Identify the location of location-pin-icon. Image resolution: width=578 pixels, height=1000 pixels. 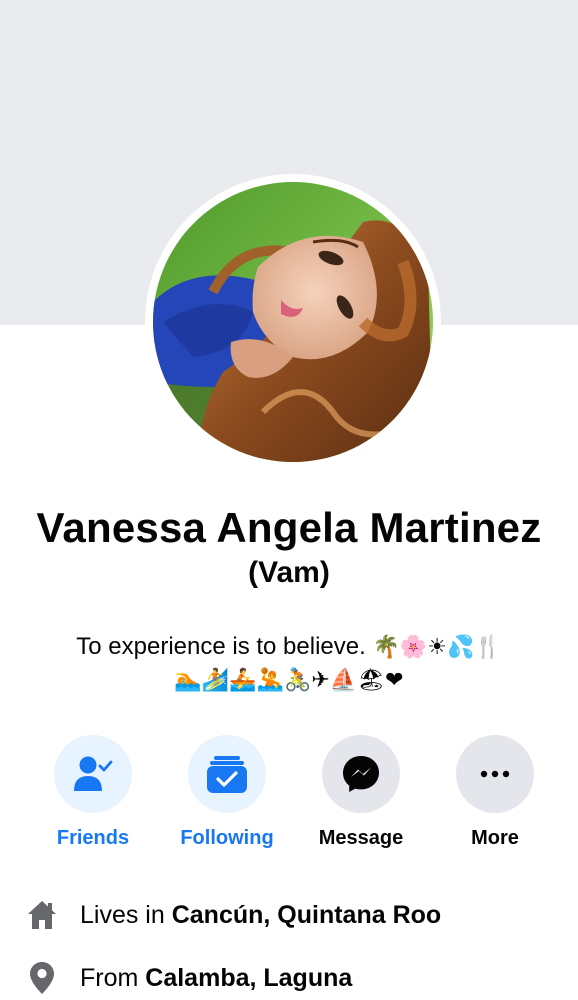
(42, 978).